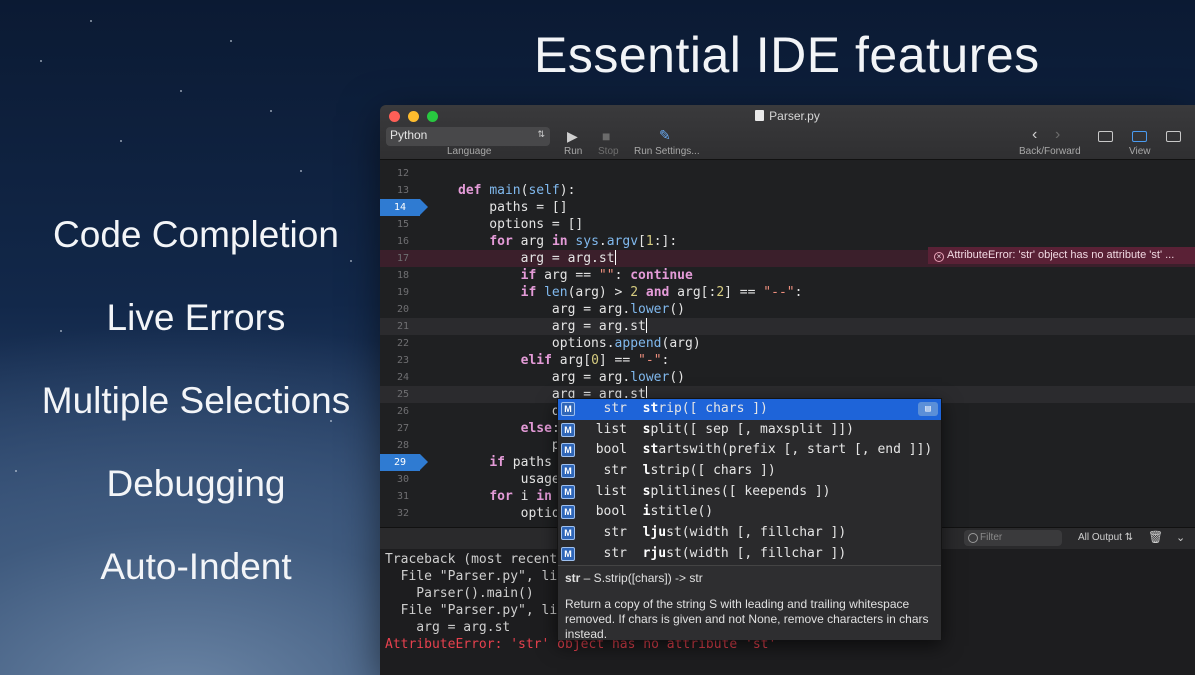 The height and width of the screenshot is (675, 1195). What do you see at coordinates (403, 496) in the screenshot?
I see `line-number: 31` at bounding box center [403, 496].